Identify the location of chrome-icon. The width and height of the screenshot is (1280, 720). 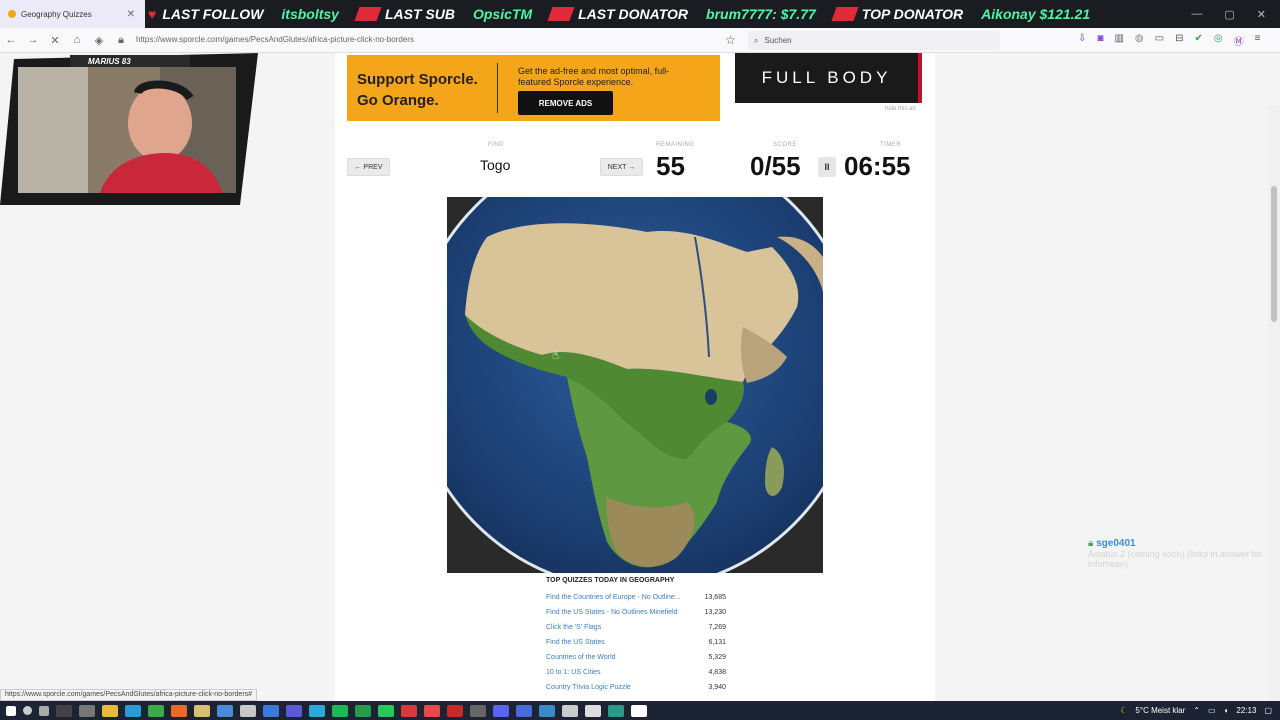
(156, 710).